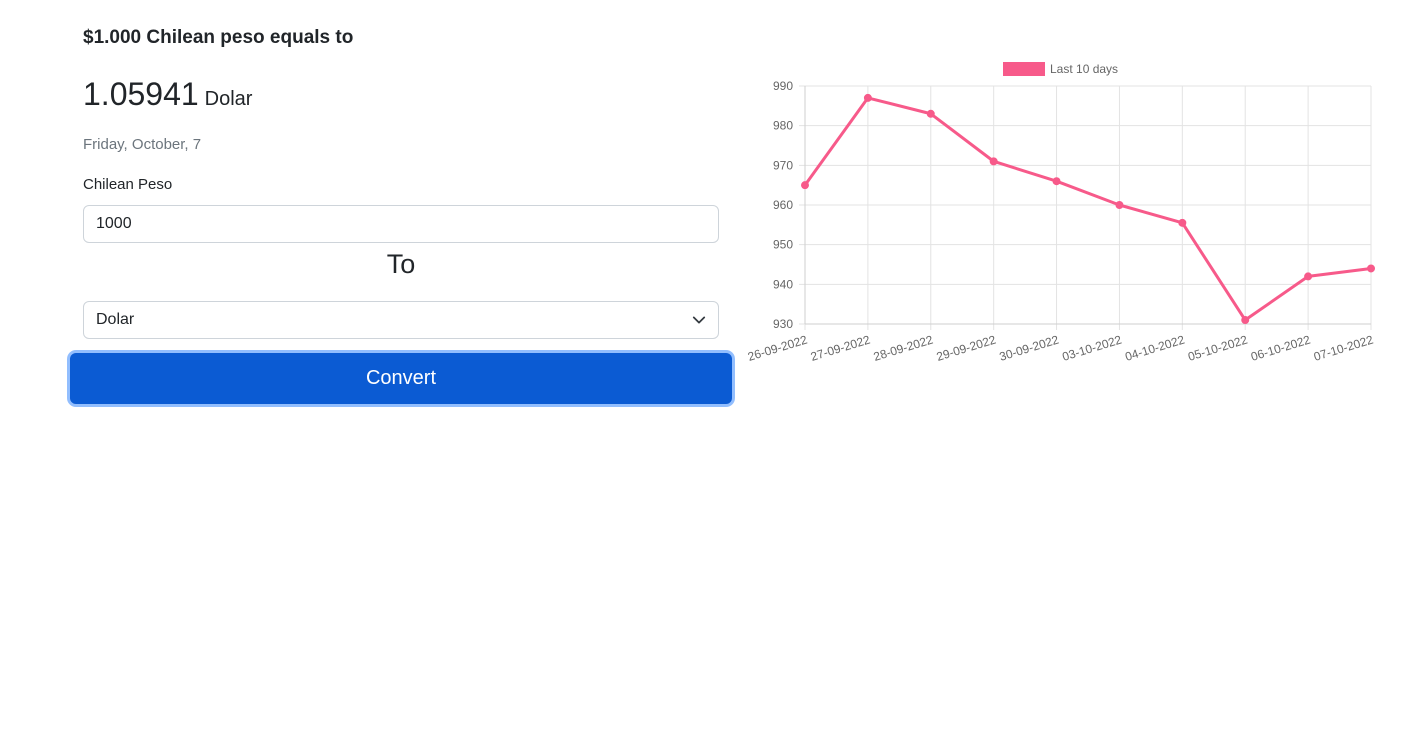  Describe the element at coordinates (840, 347) in the screenshot. I see `x-tick-label: 27-09-2022` at that location.